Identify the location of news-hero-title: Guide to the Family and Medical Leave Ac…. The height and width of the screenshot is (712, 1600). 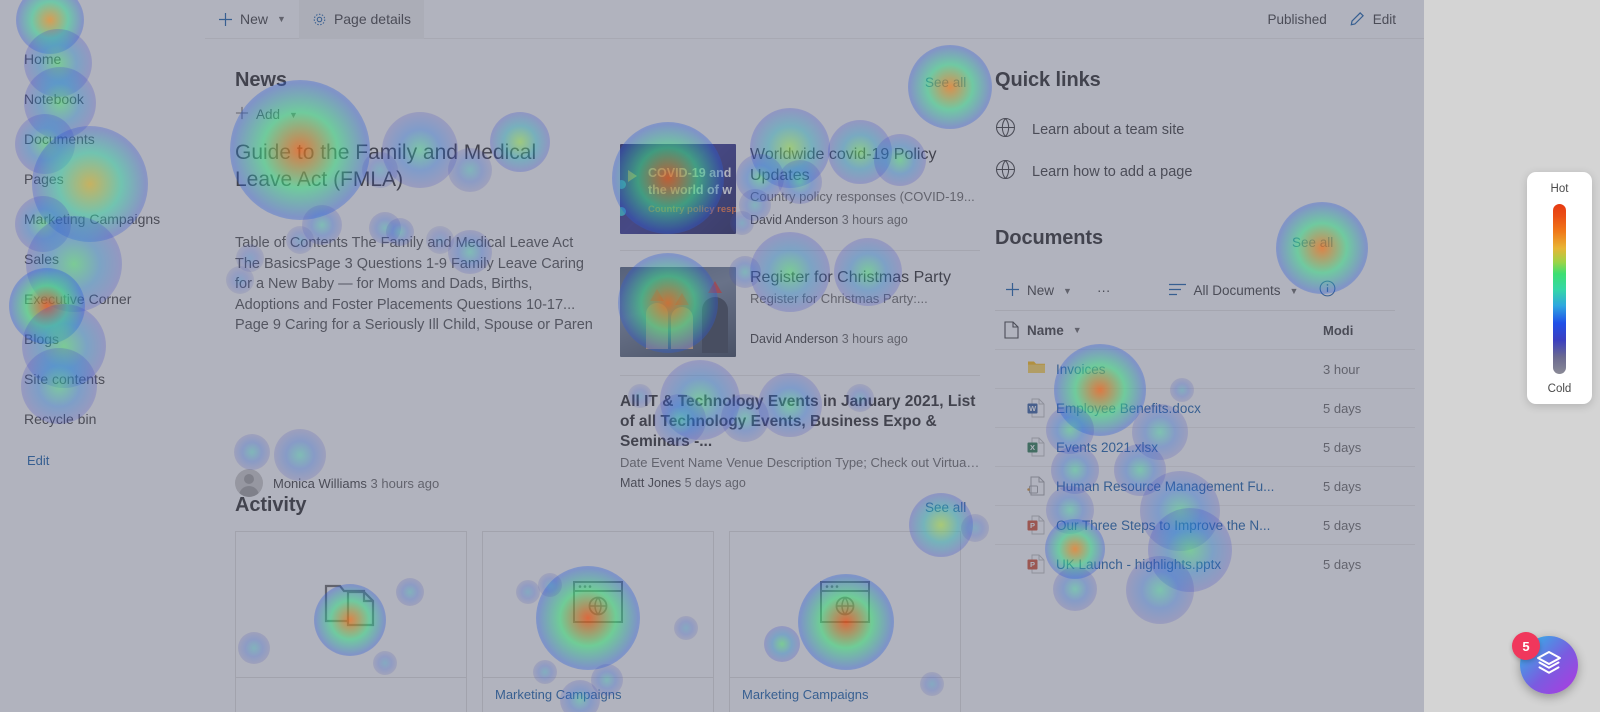
(415, 166).